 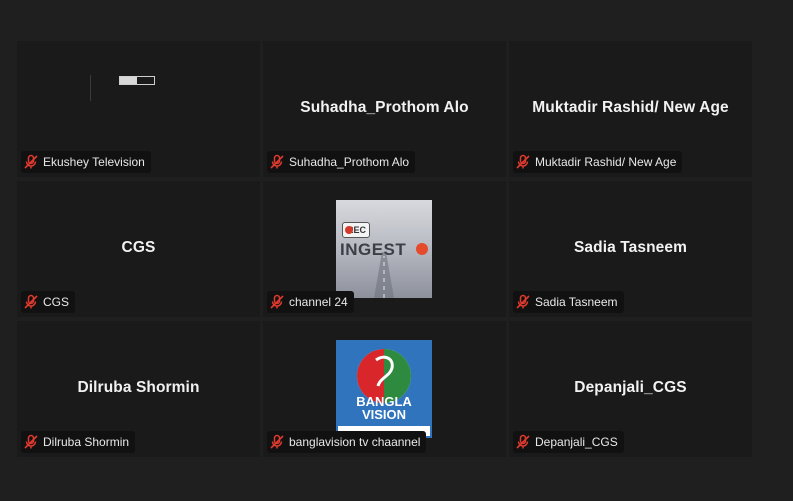 I want to click on participant-name: Ekushey Television, so click(x=94, y=162).